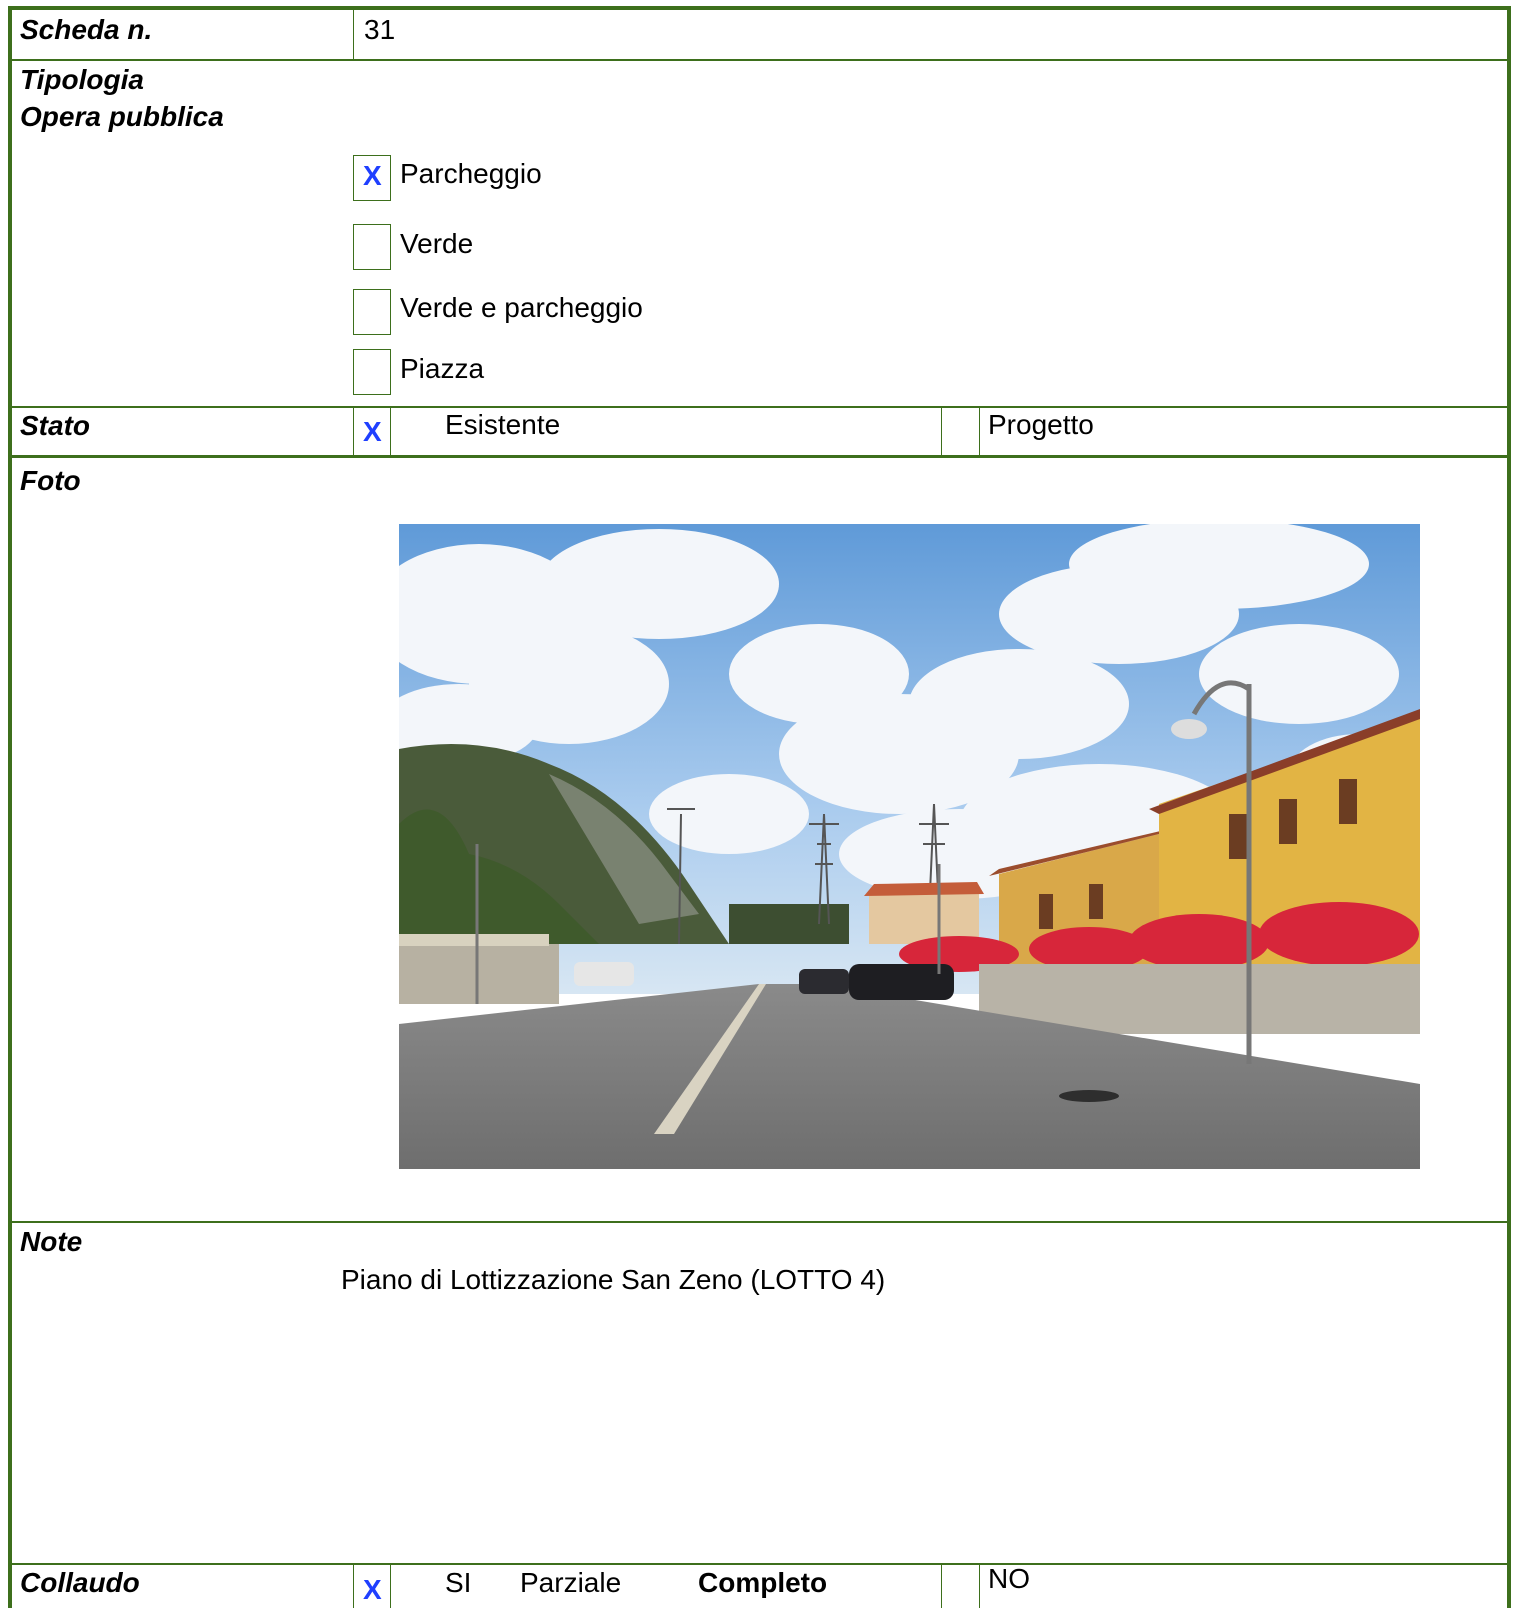  I want to click on collaudo-label: Collaudo, so click(80, 1582).